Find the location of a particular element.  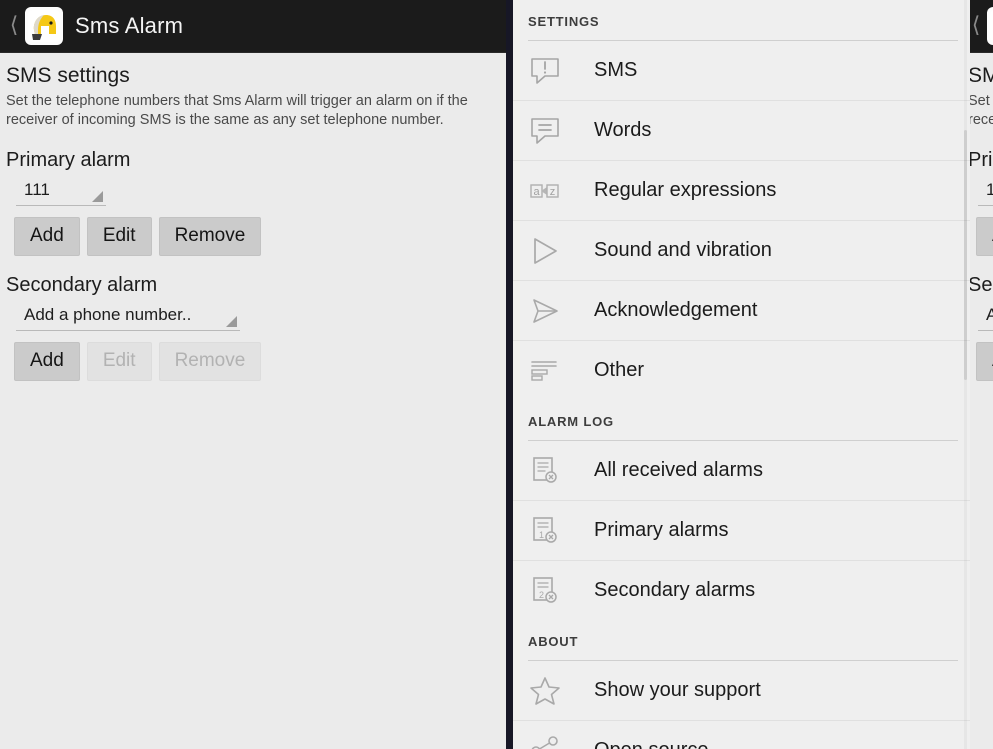

nav-item-label: Regular expressions is located at coordinates (685, 190).